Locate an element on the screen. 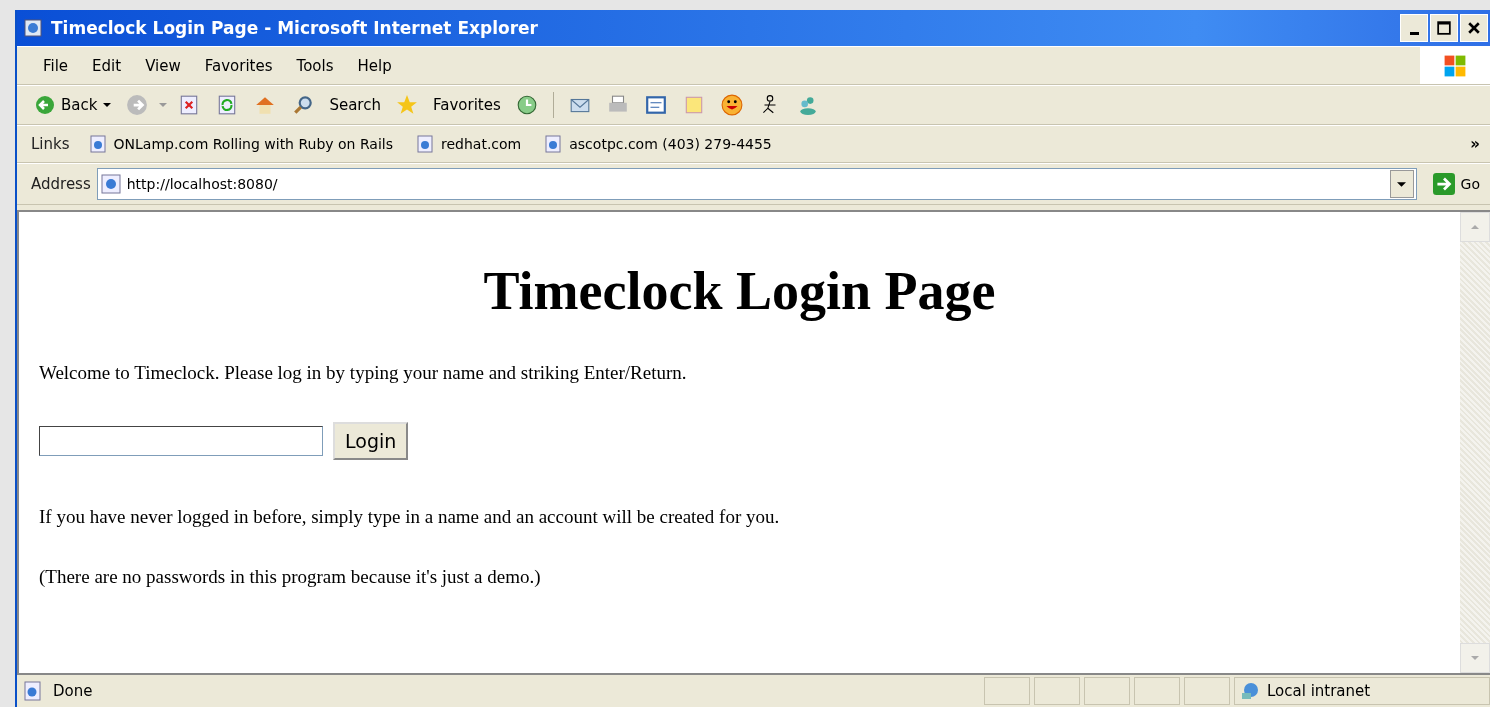  menu-item: Tools is located at coordinates (315, 65).